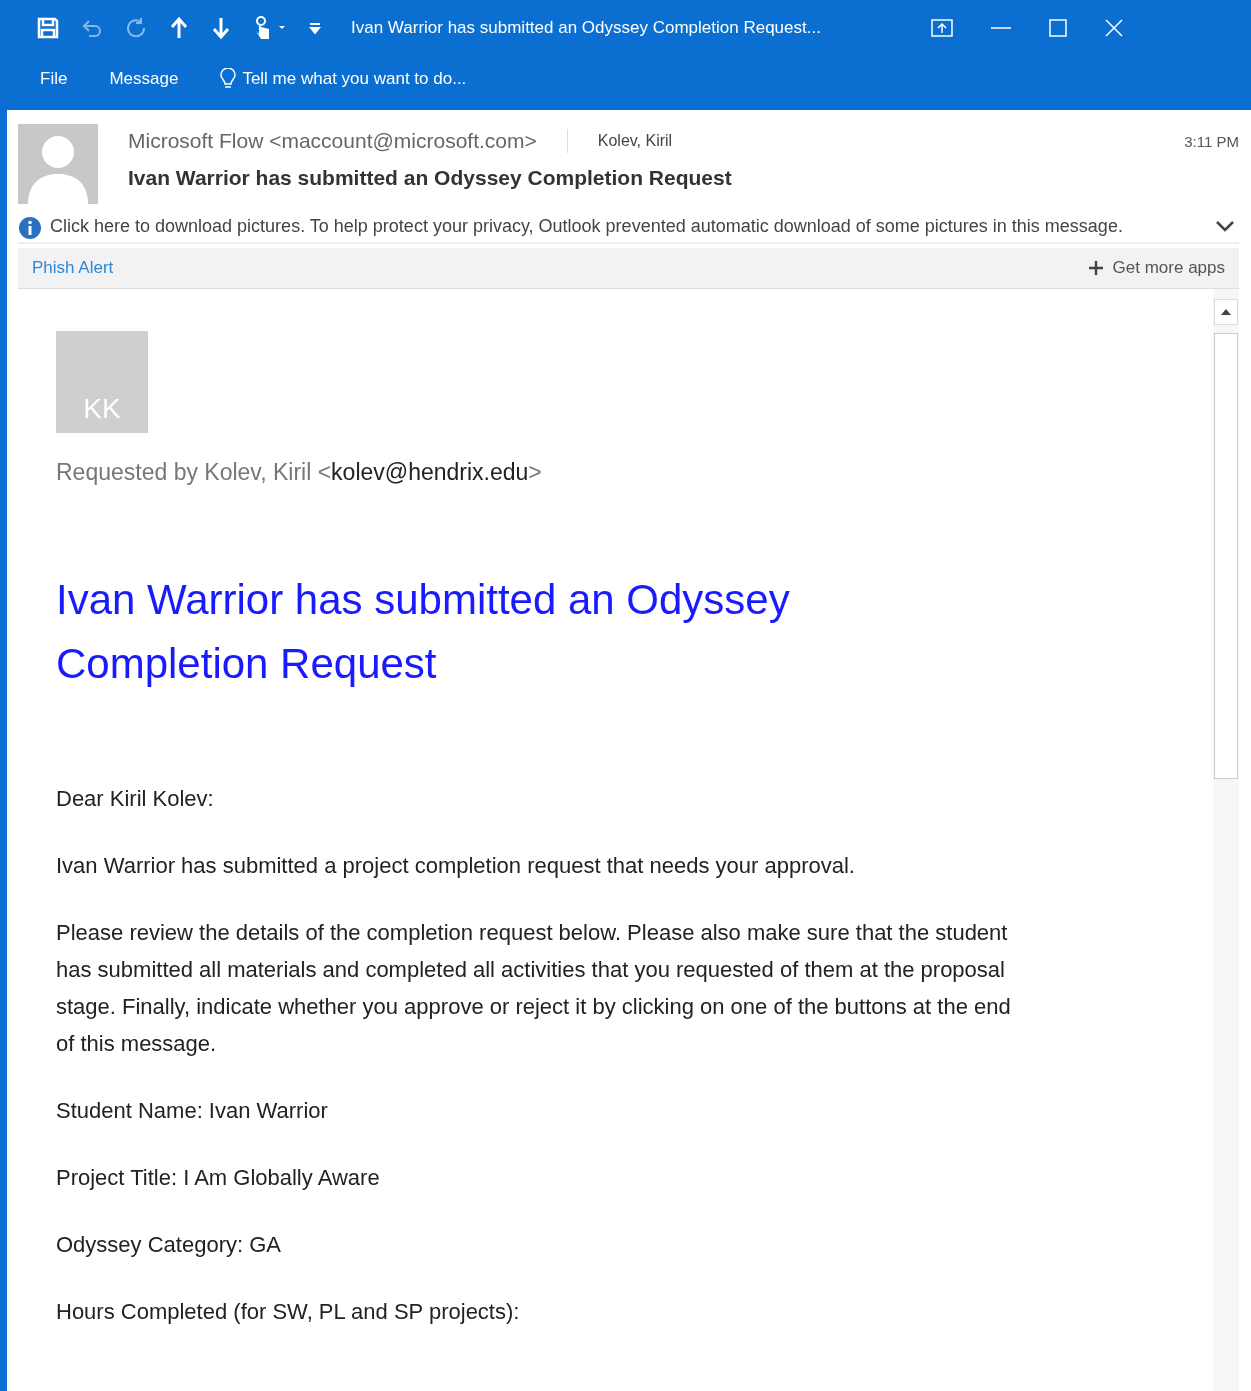 This screenshot has height=1391, width=1251. I want to click on message-paragraph: Student Name: Ivan Warrior, so click(192, 1111).